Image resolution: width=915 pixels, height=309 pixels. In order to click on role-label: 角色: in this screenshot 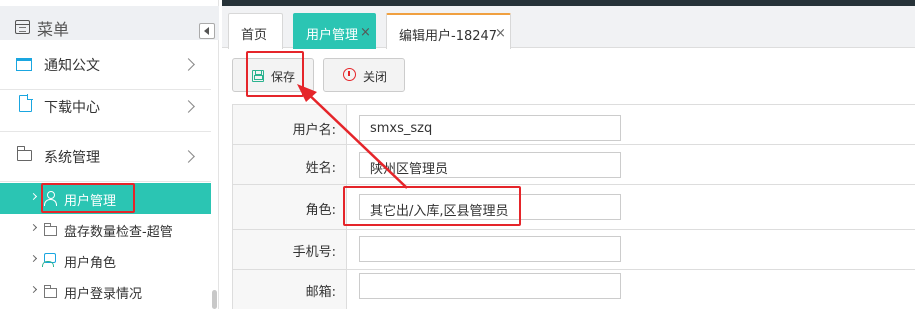, I will do `click(320, 210)`.